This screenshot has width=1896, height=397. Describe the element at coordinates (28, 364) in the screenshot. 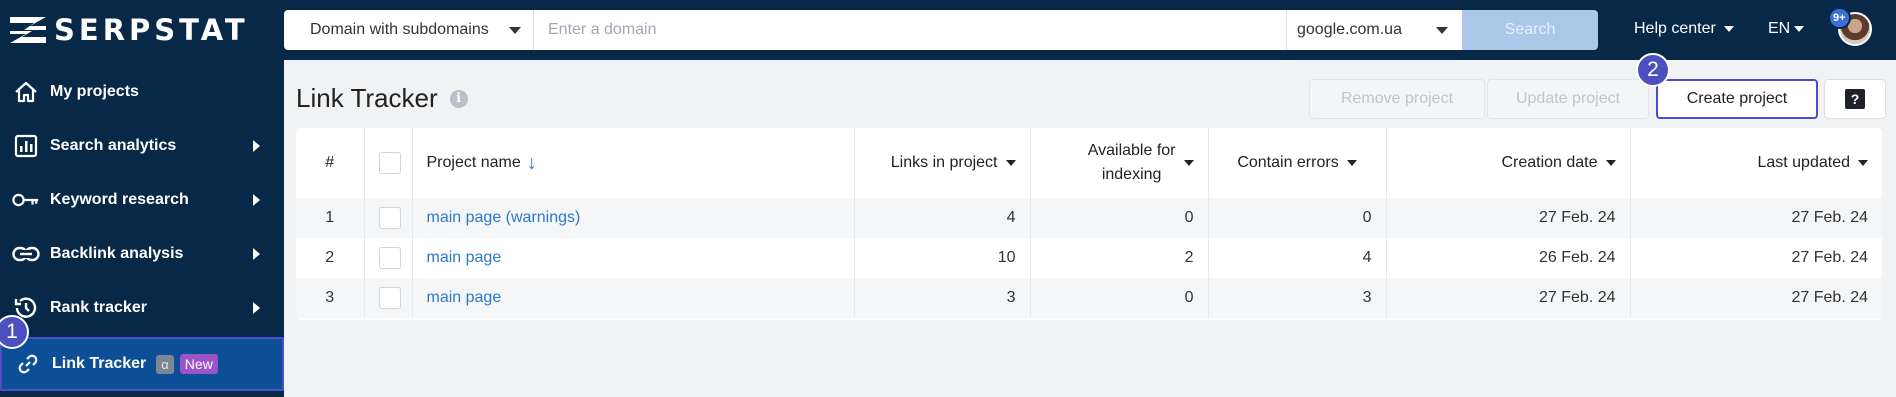

I see `chain-link-icon` at that location.